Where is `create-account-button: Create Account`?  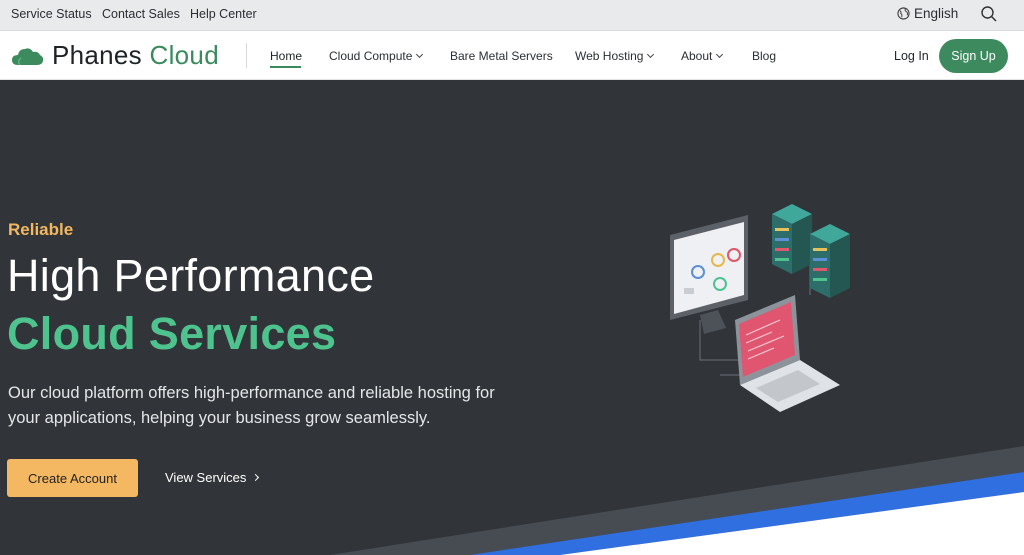
create-account-button: Create Account is located at coordinates (72, 478).